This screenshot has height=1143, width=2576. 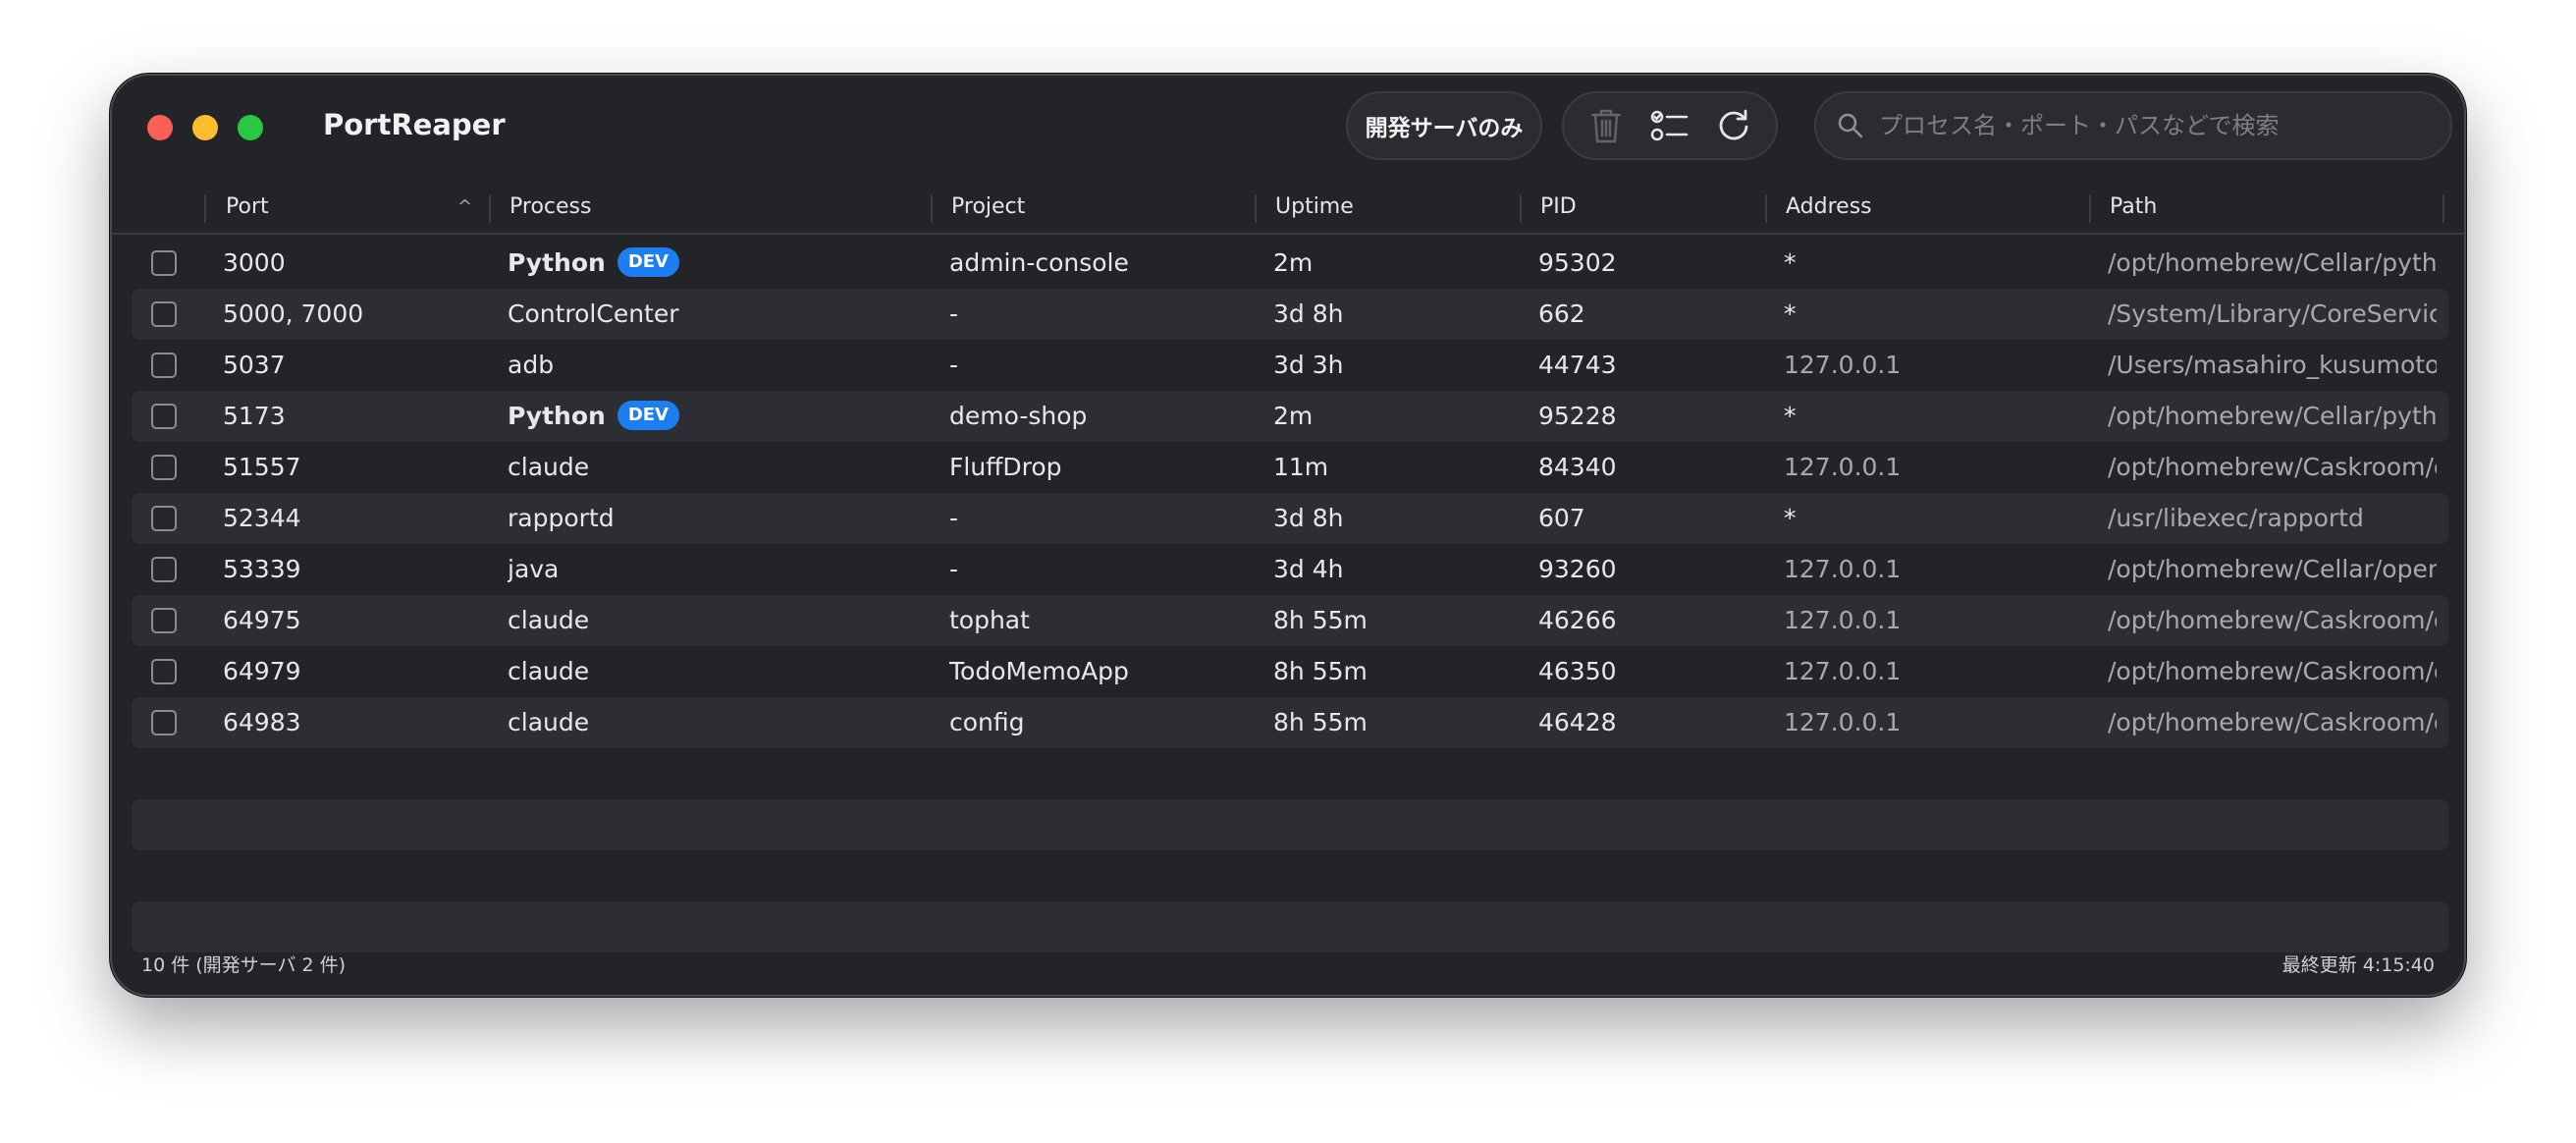 What do you see at coordinates (1577, 671) in the screenshot?
I see `pid-cell: 46350` at bounding box center [1577, 671].